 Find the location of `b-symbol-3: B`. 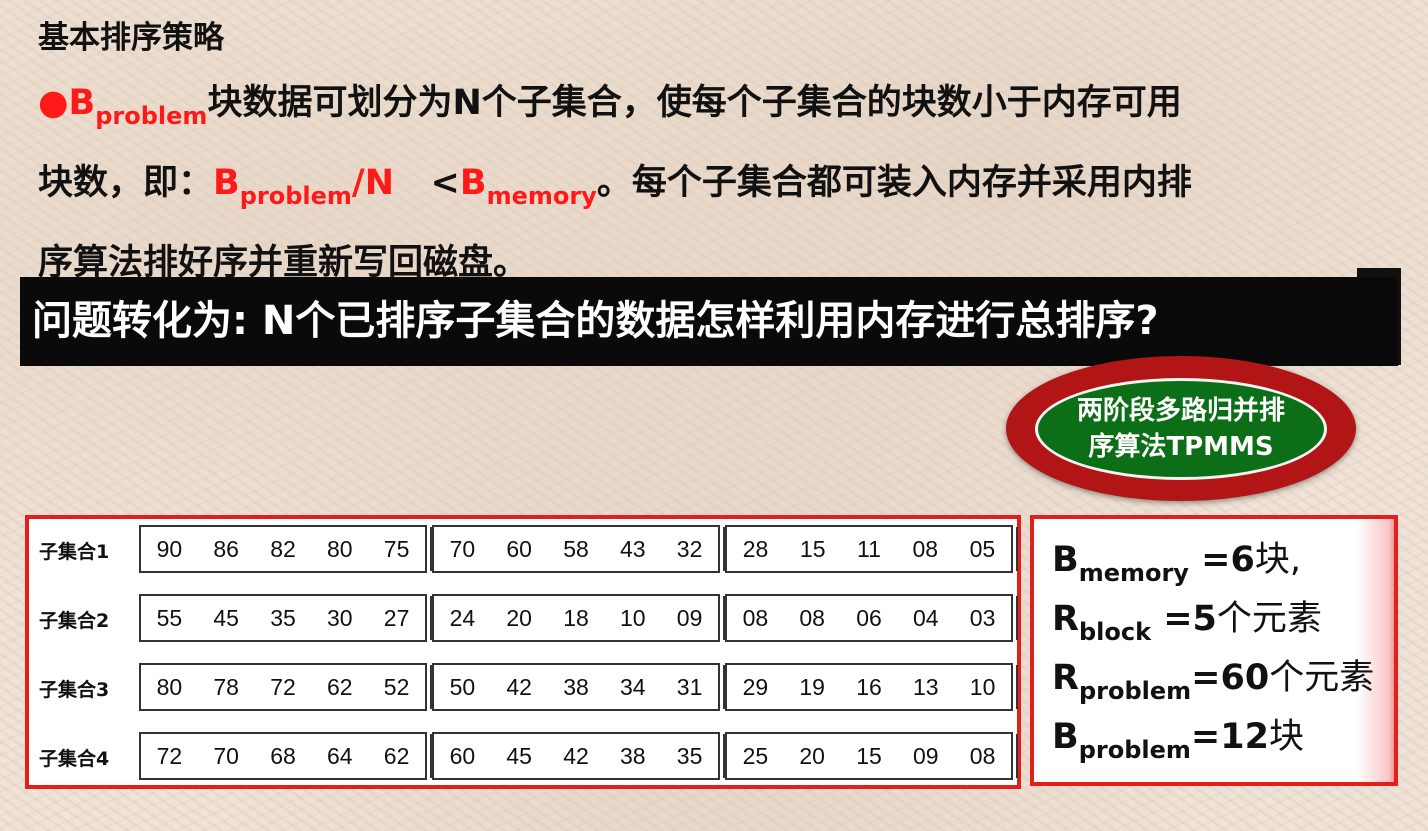

b-symbol-3: B is located at coordinates (473, 183).